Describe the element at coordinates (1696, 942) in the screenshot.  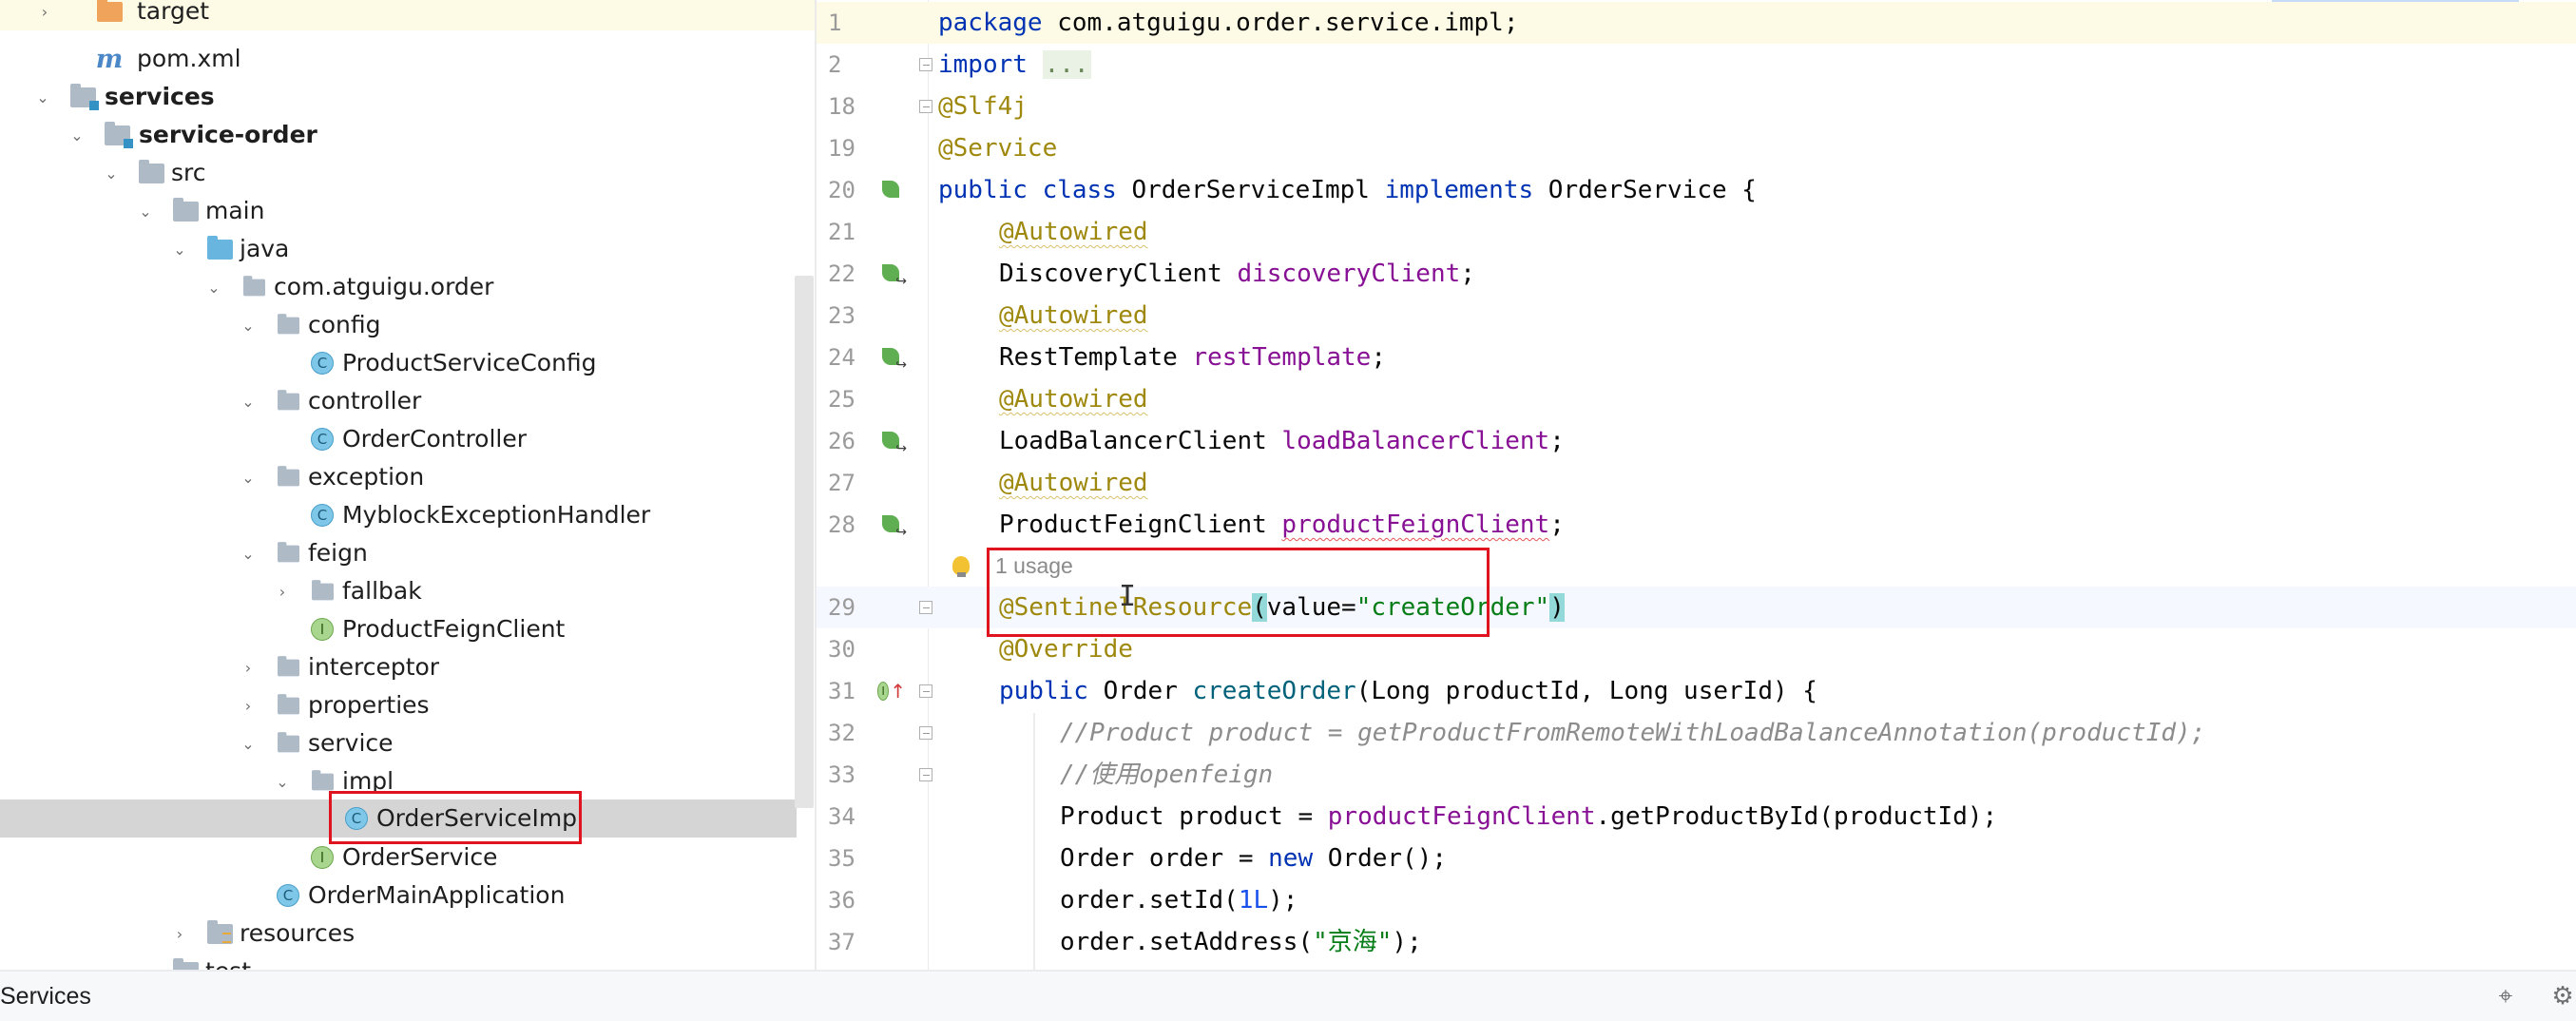
I see `code-line: 37 order.setAddress("京海");` at that location.